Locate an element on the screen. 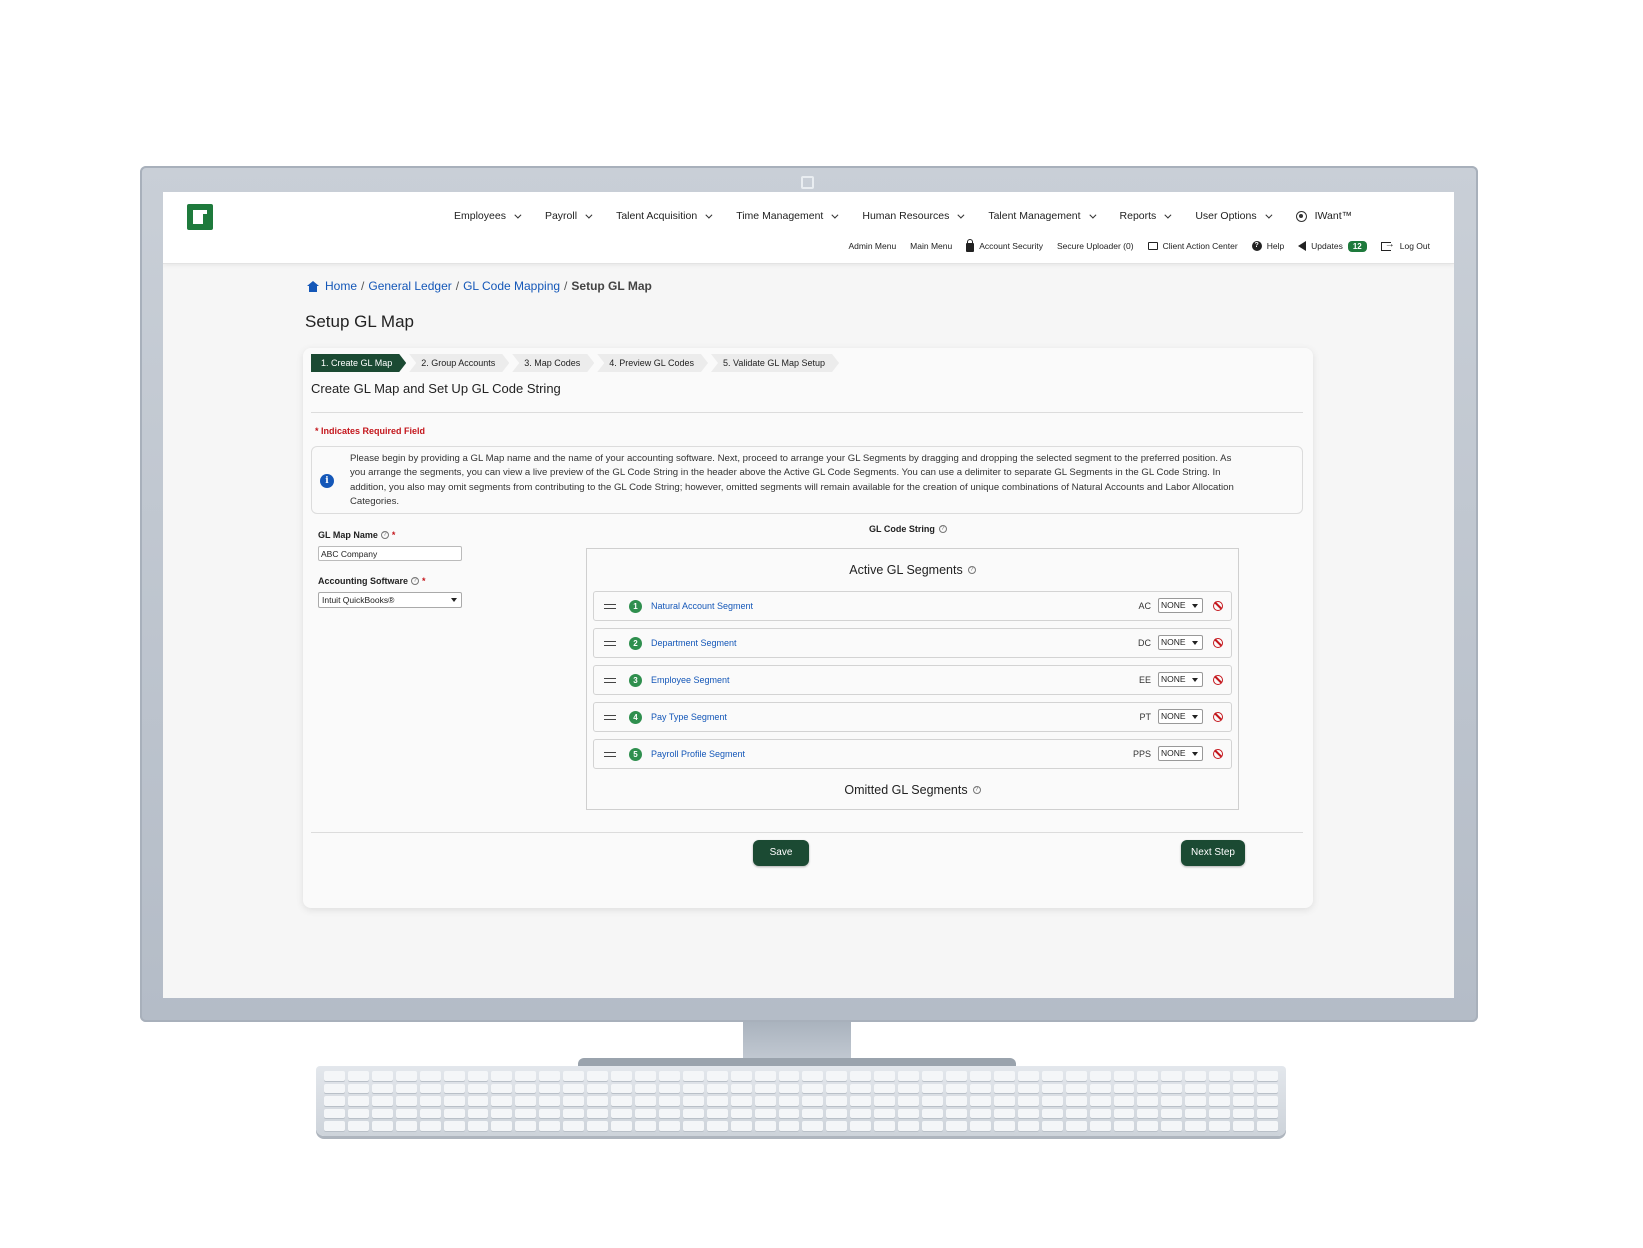 This screenshot has width=1643, height=1248. nav-label: Talent Management is located at coordinates (1034, 216).